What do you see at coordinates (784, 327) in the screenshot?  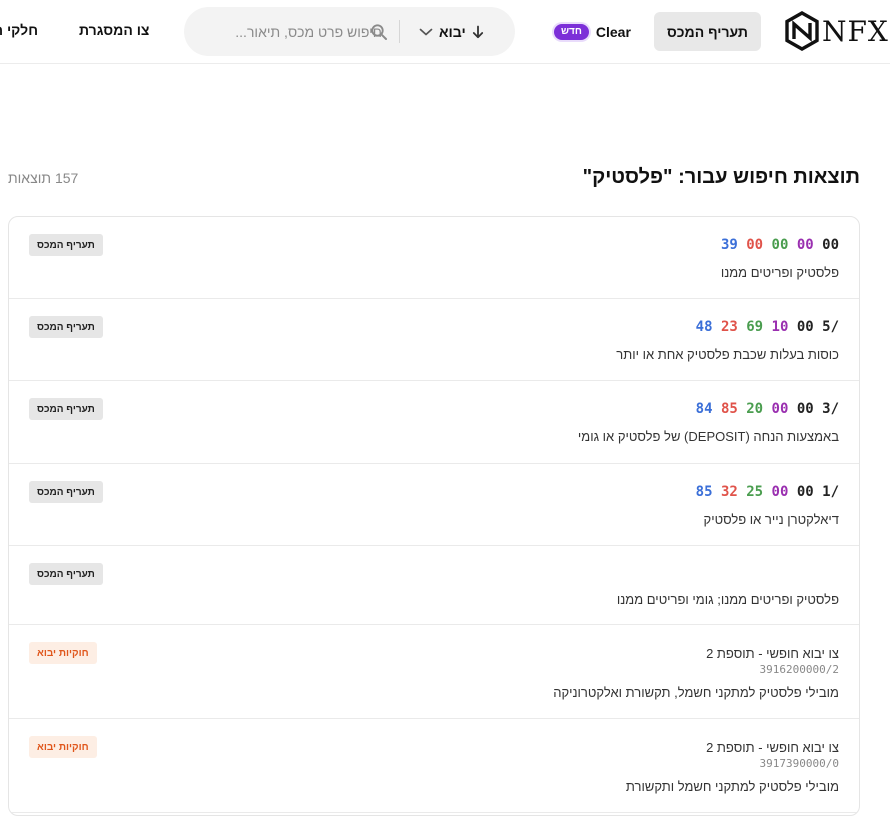 I see `code-segment: 10` at bounding box center [784, 327].